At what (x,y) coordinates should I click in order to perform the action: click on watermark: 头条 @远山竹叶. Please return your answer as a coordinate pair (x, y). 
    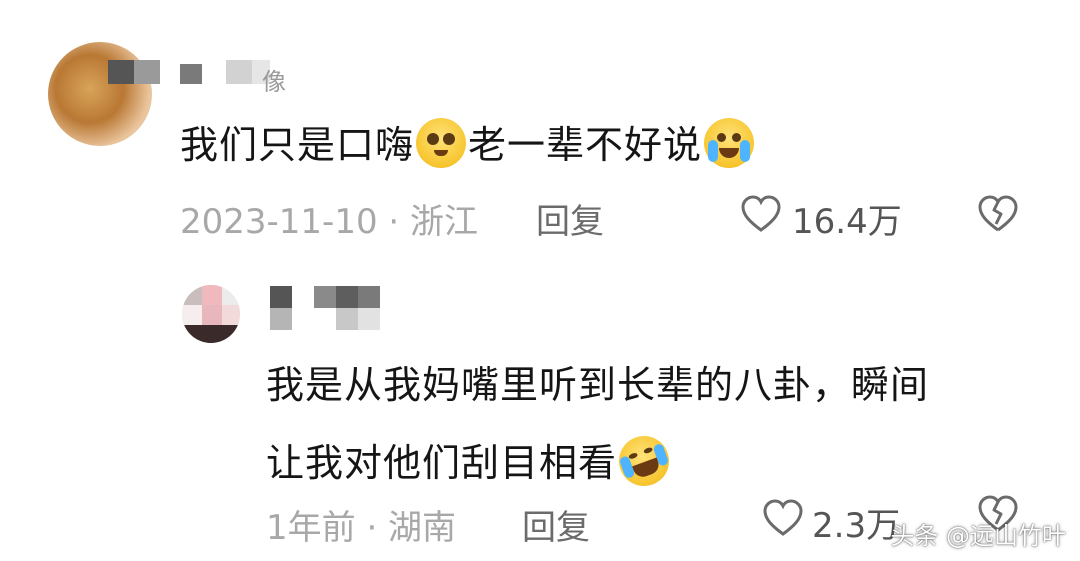
    Looking at the image, I should click on (978, 536).